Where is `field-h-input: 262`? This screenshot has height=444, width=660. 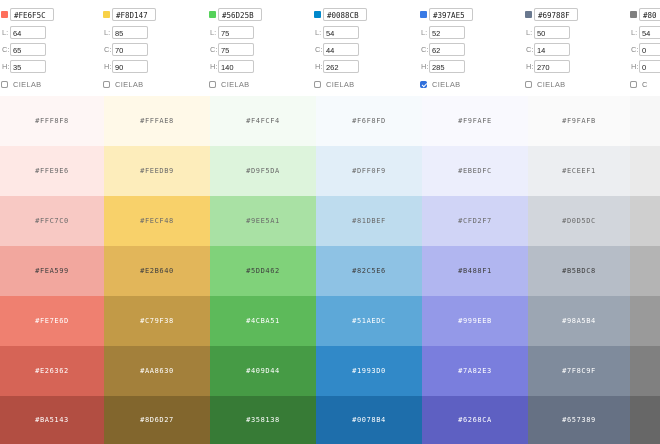
field-h-input: 262 is located at coordinates (341, 66).